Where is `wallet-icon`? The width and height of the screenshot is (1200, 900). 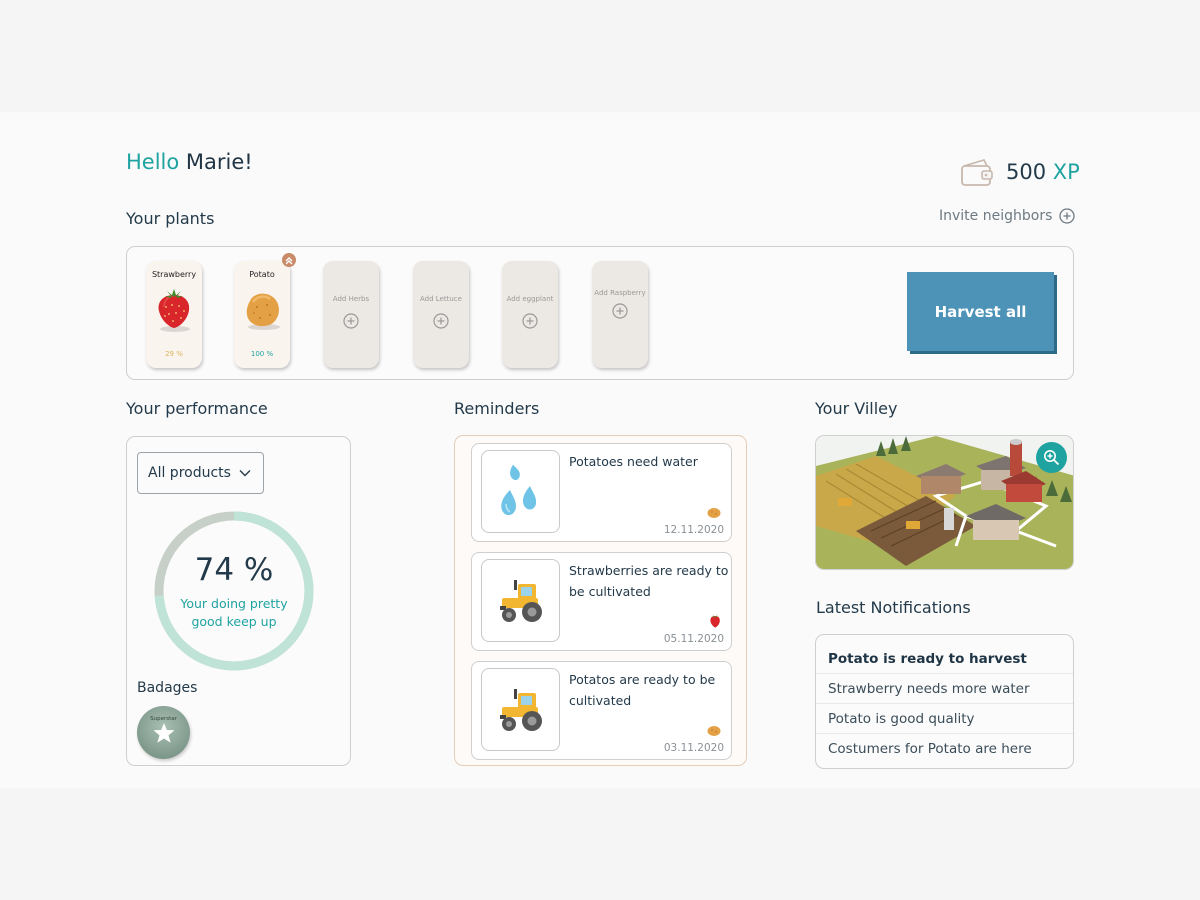 wallet-icon is located at coordinates (977, 172).